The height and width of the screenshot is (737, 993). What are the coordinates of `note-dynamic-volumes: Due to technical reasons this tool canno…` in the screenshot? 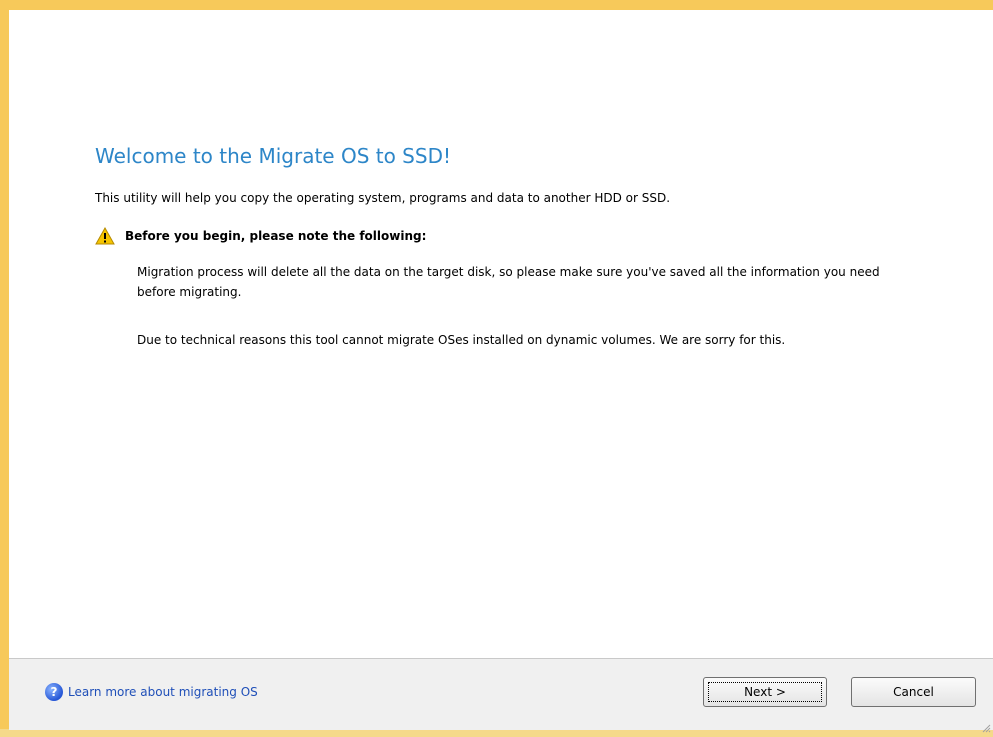 It's located at (461, 340).